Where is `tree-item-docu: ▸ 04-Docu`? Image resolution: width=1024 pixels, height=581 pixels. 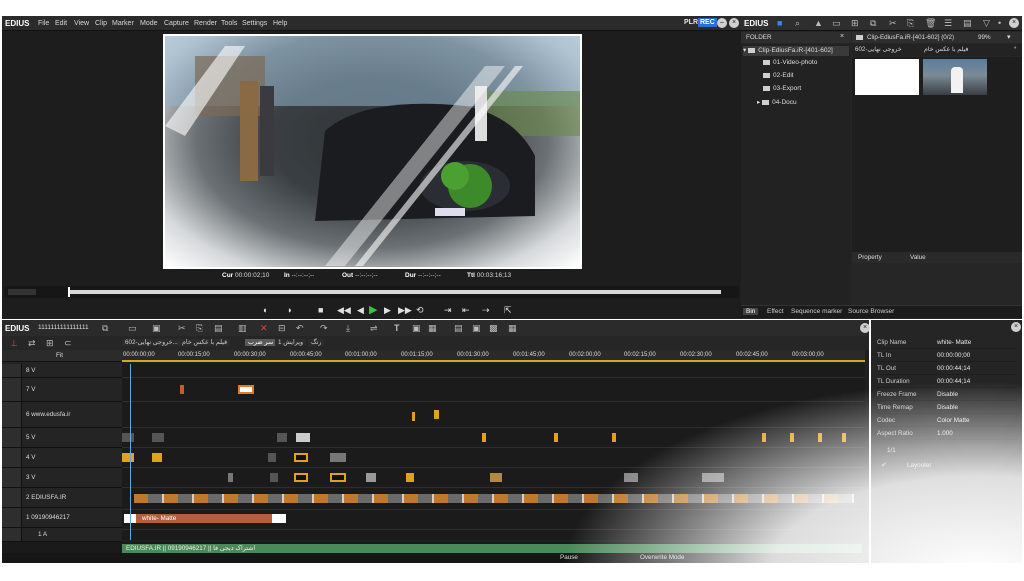
tree-item-docu: ▸ 04-Docu is located at coordinates (777, 102).